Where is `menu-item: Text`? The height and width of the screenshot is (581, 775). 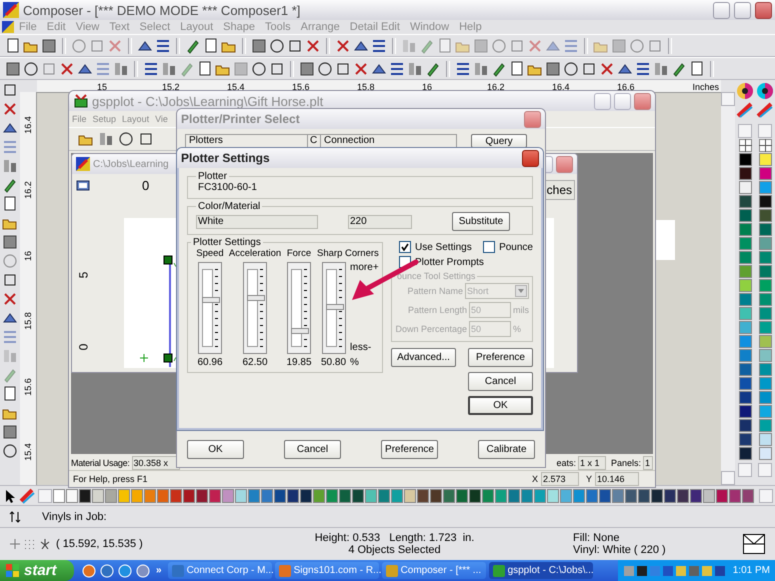 menu-item: Text is located at coordinates (119, 27).